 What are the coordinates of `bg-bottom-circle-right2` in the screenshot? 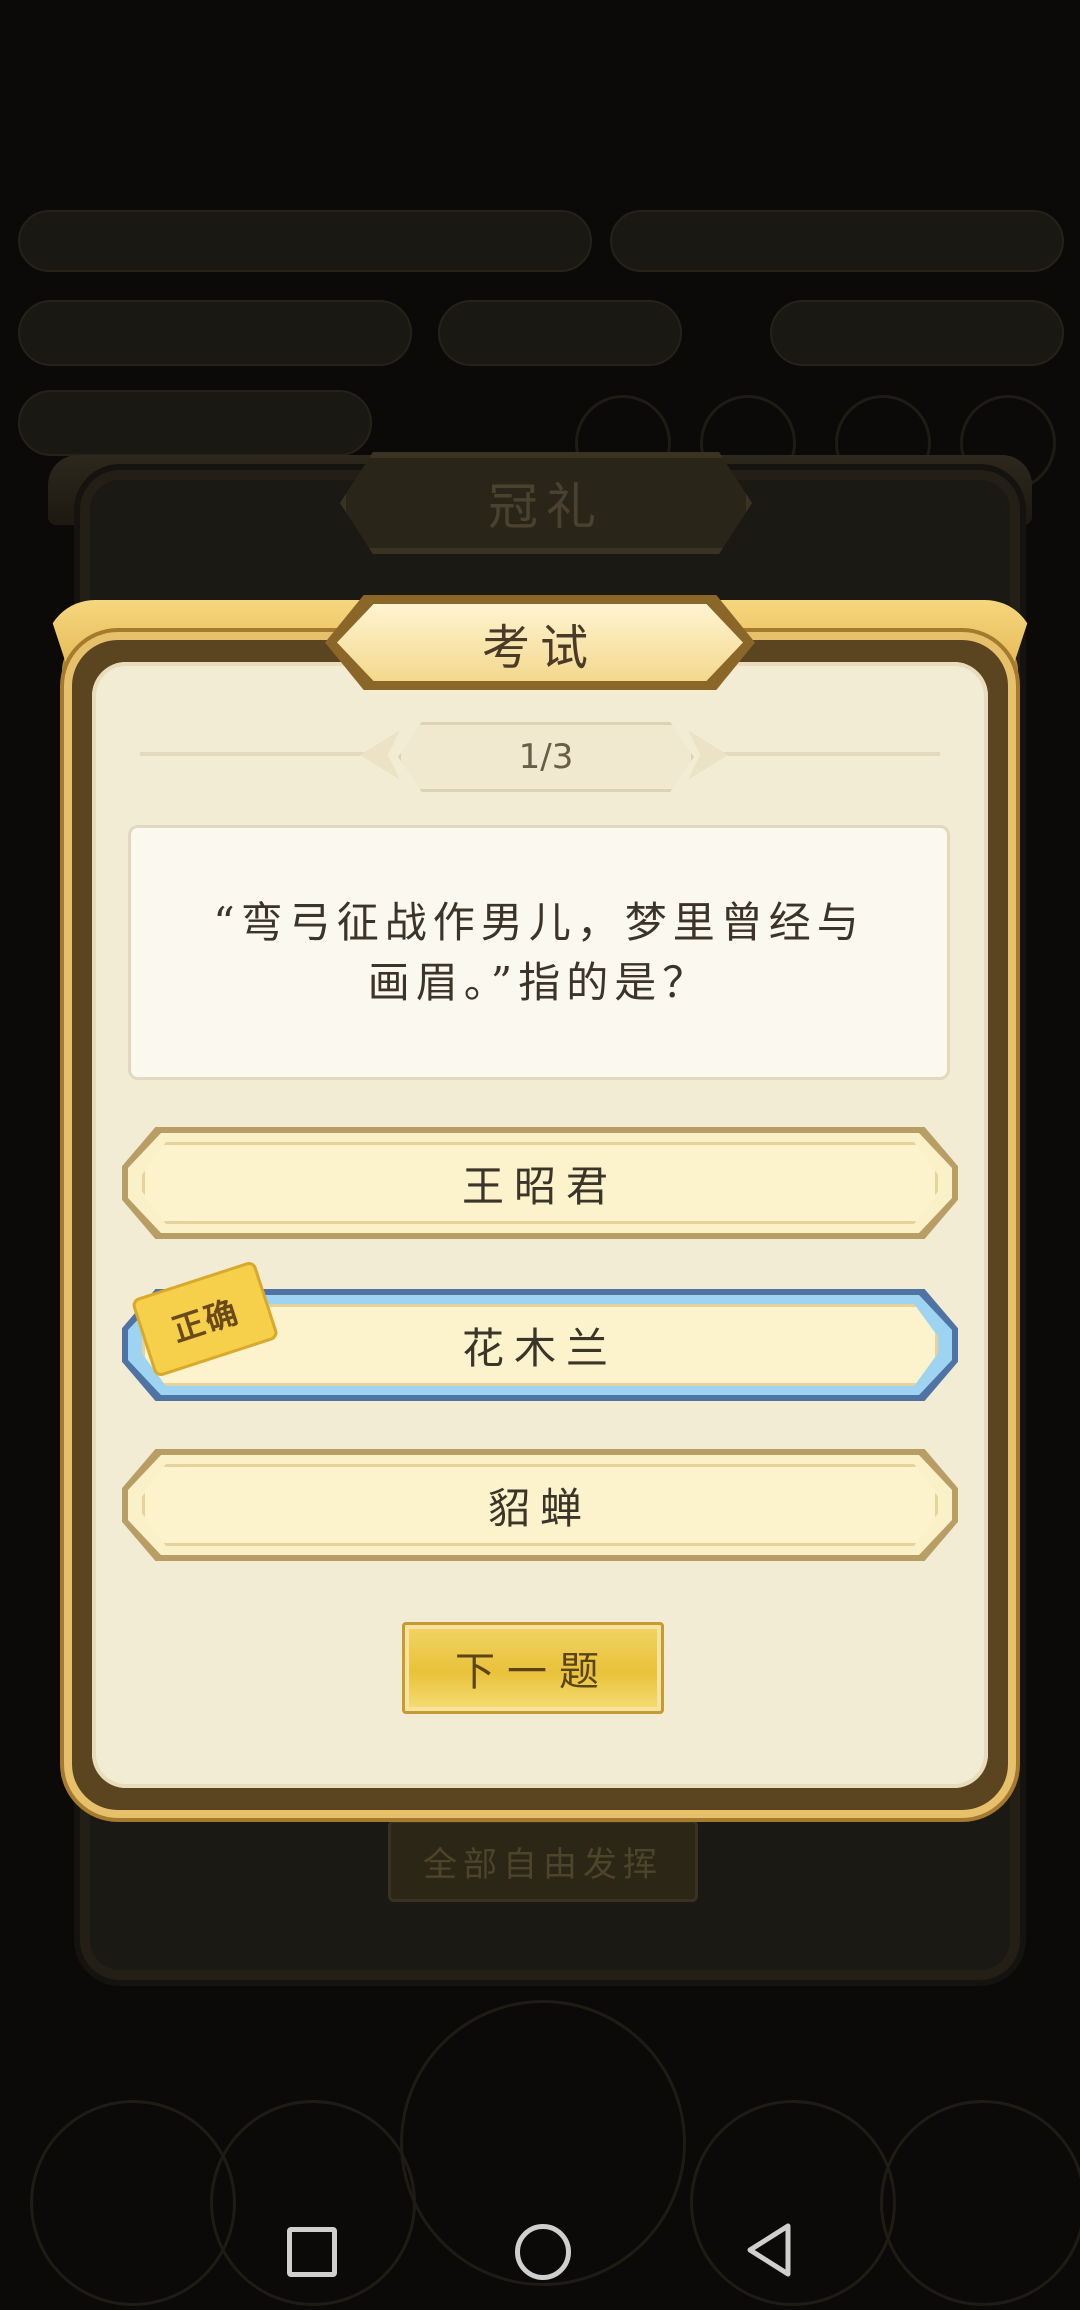 It's located at (980, 2203).